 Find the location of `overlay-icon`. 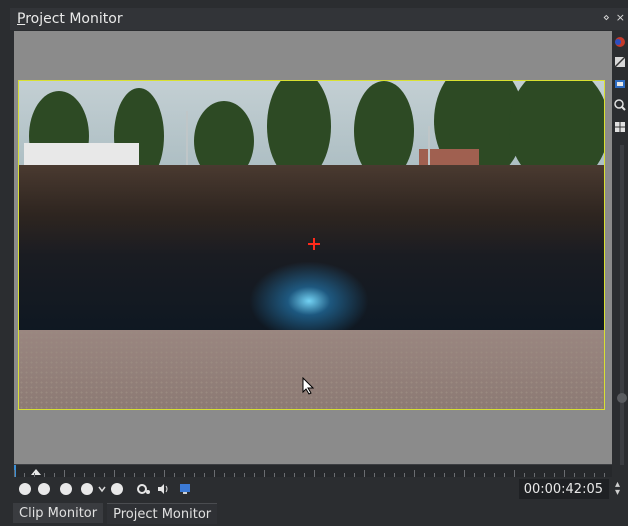

overlay-icon is located at coordinates (620, 84).